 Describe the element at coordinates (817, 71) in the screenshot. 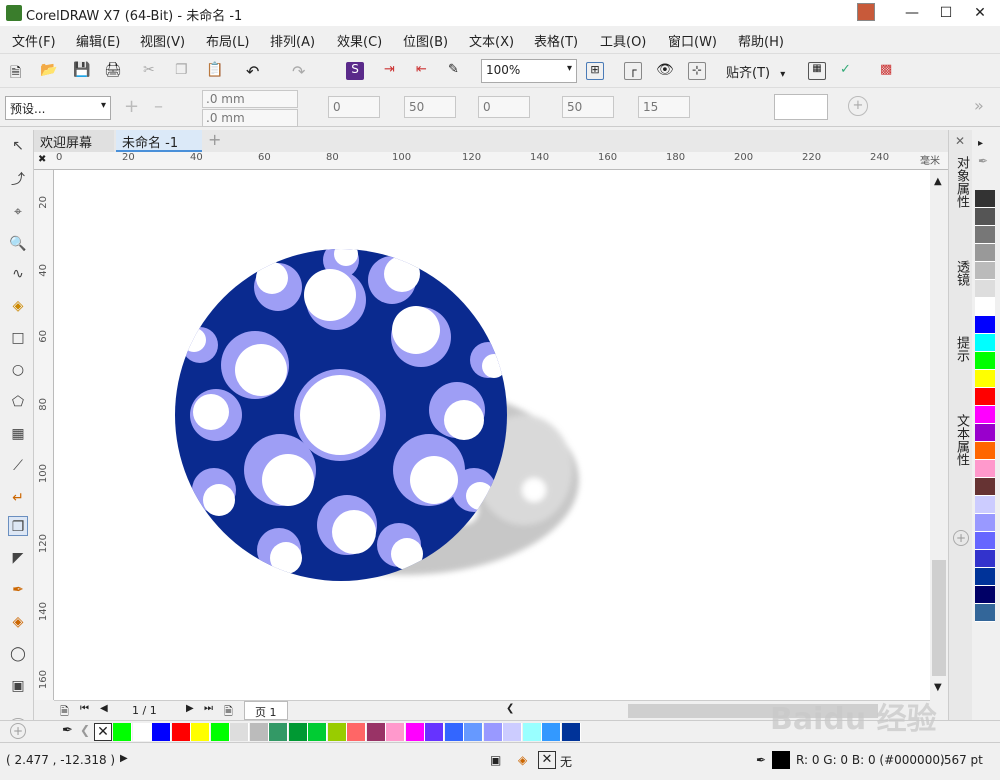

I see `options-icon: ▦` at that location.